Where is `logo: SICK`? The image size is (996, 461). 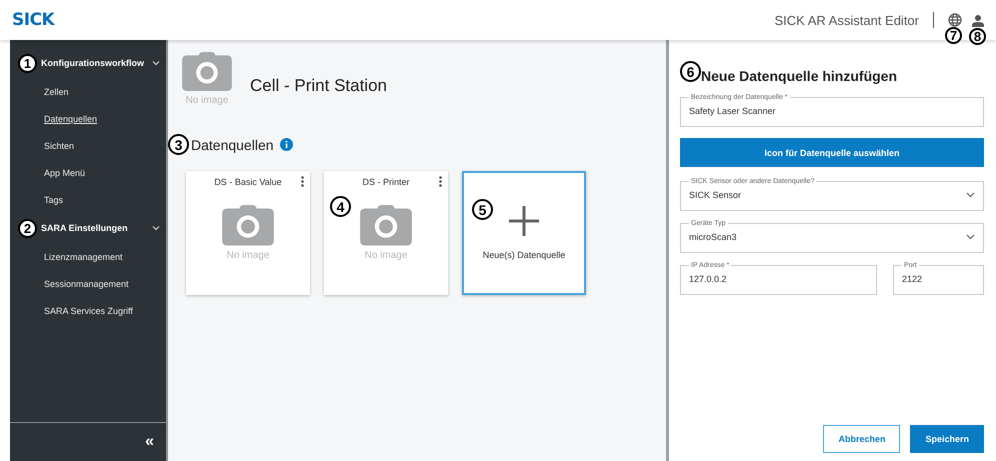 logo: SICK is located at coordinates (33, 20).